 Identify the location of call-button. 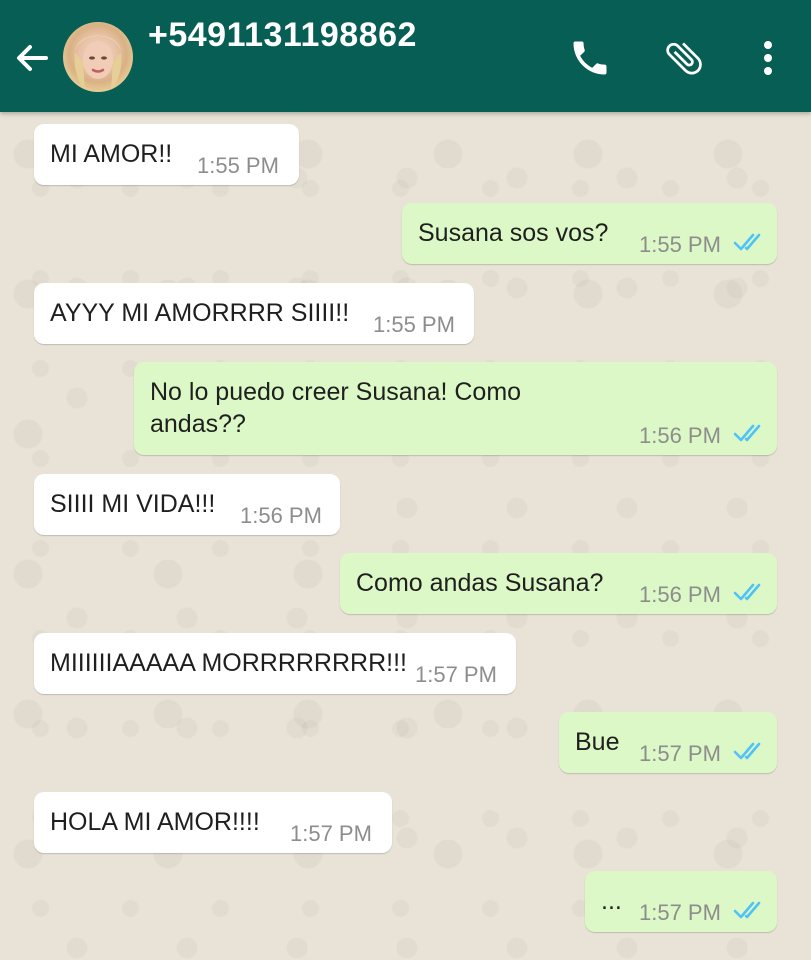
(590, 58).